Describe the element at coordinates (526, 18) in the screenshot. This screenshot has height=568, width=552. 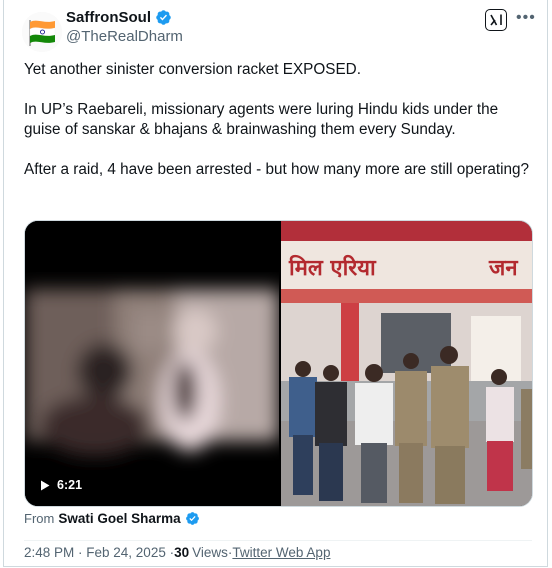
I see `more-icon: •••` at that location.